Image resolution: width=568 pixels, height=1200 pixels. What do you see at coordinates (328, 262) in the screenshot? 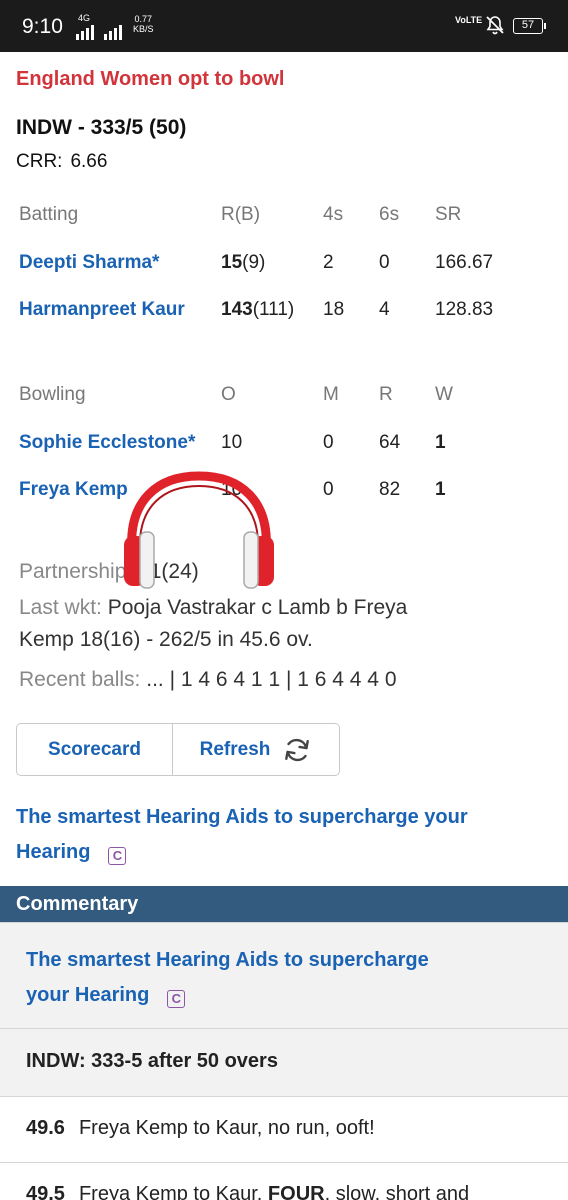
I see `batter-fours: 2` at bounding box center [328, 262].